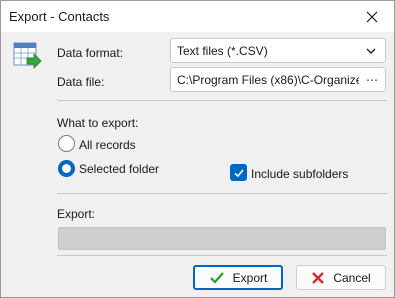 The height and width of the screenshot is (298, 395). I want to click on close-button, so click(372, 16).